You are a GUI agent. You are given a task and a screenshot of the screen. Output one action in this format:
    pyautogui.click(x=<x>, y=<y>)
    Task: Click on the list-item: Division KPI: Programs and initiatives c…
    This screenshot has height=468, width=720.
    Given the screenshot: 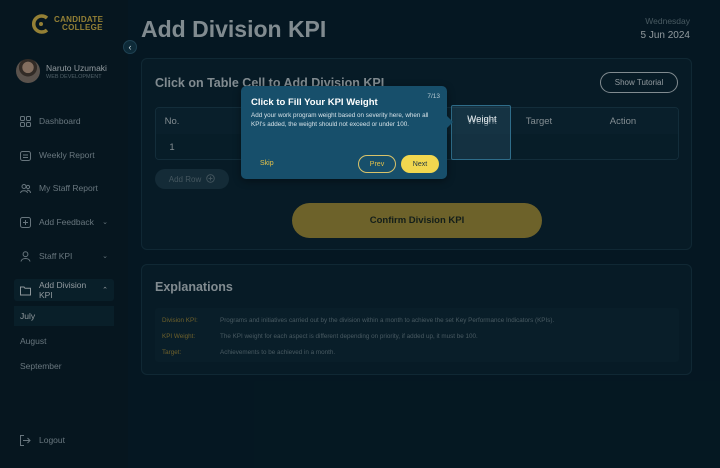 What is the action you would take?
    pyautogui.click(x=420, y=321)
    